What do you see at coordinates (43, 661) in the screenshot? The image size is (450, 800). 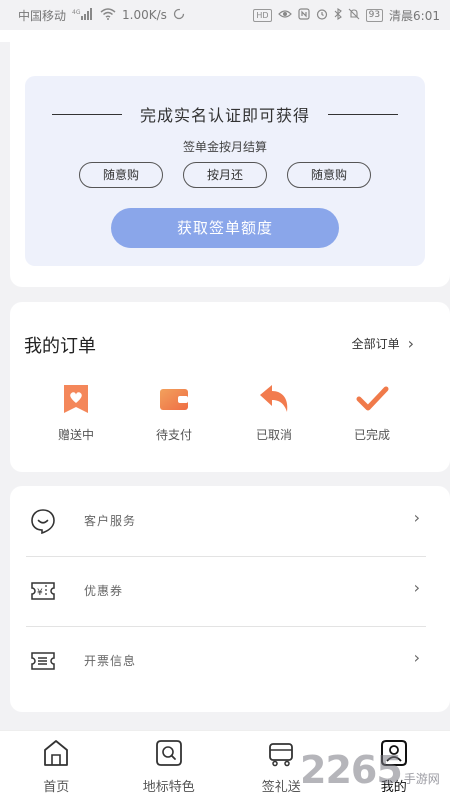 I see `invoice-icon` at bounding box center [43, 661].